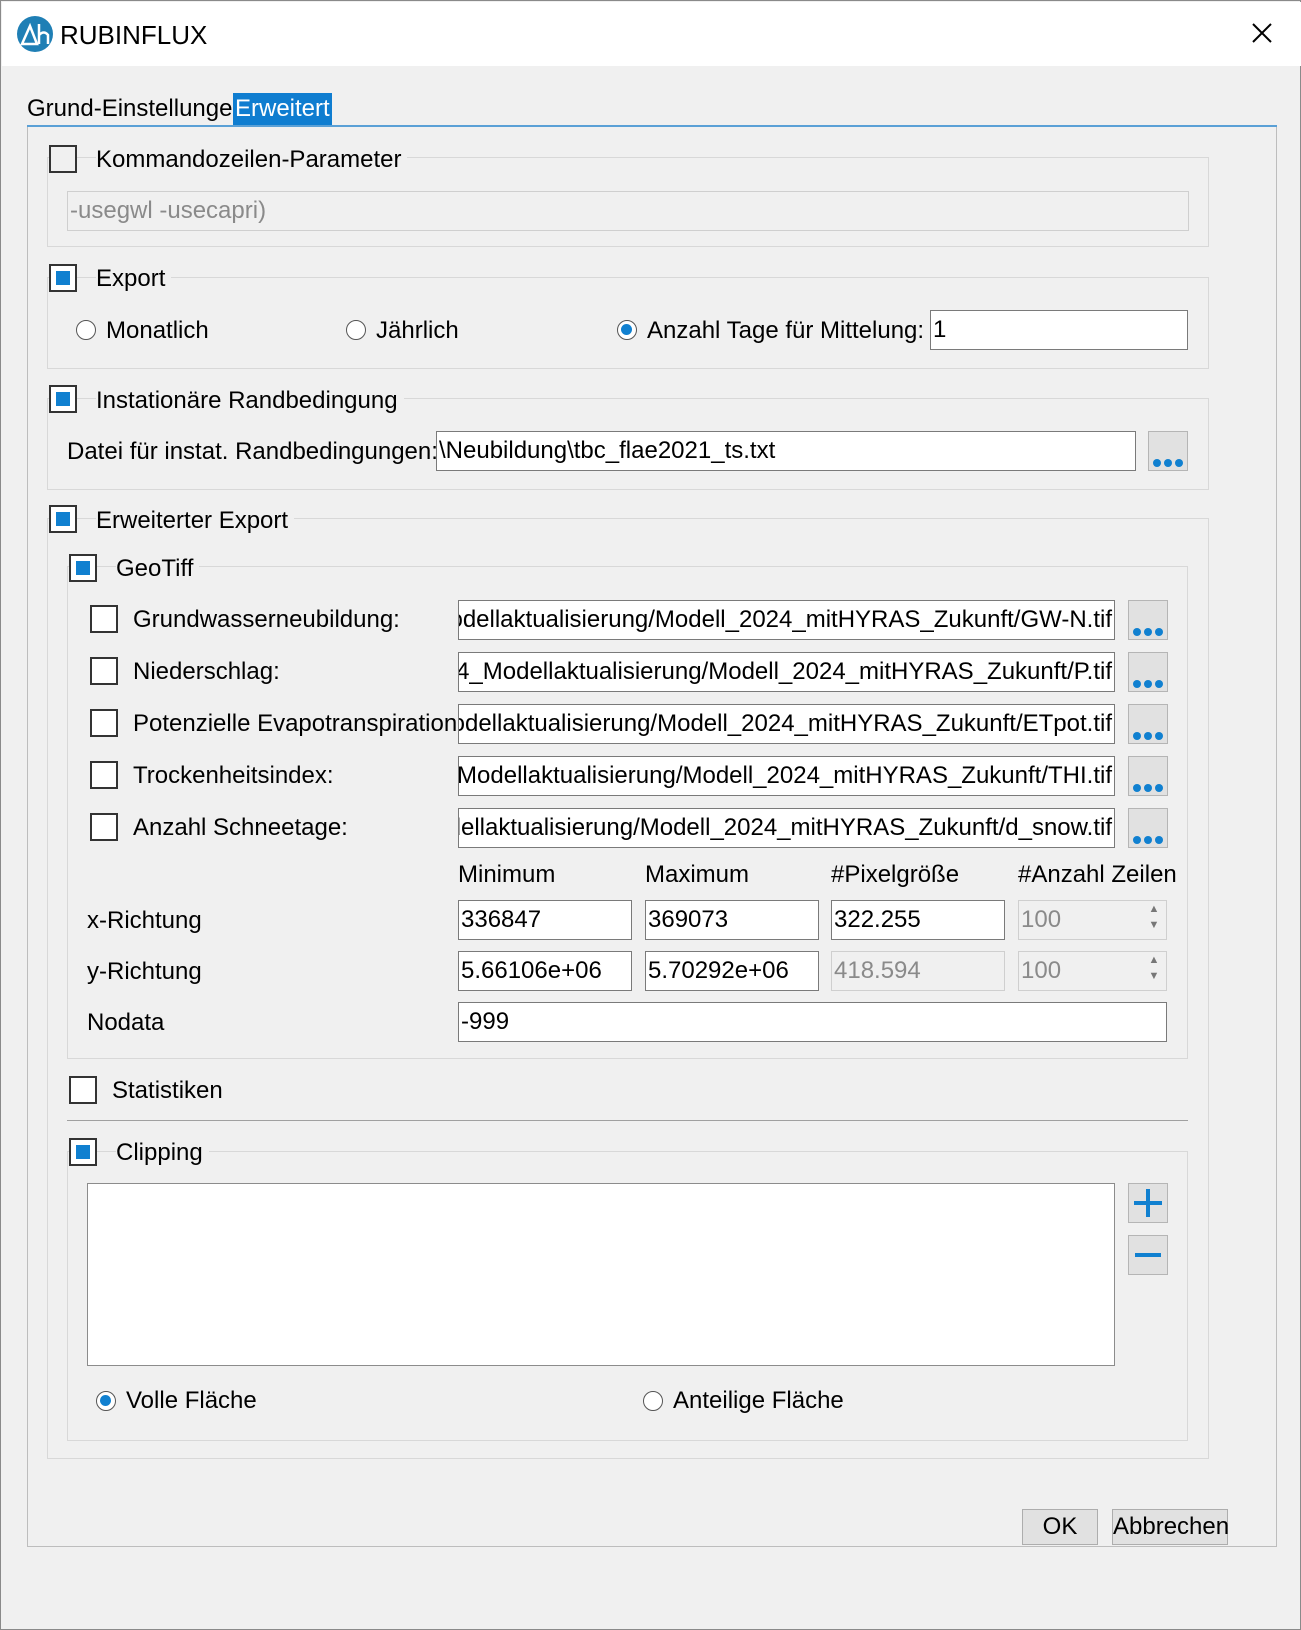 The width and height of the screenshot is (1301, 1630). Describe the element at coordinates (298, 723) in the screenshot. I see `geotiff-row-label-etpot: Potenzielle Evapotranspiration:` at that location.